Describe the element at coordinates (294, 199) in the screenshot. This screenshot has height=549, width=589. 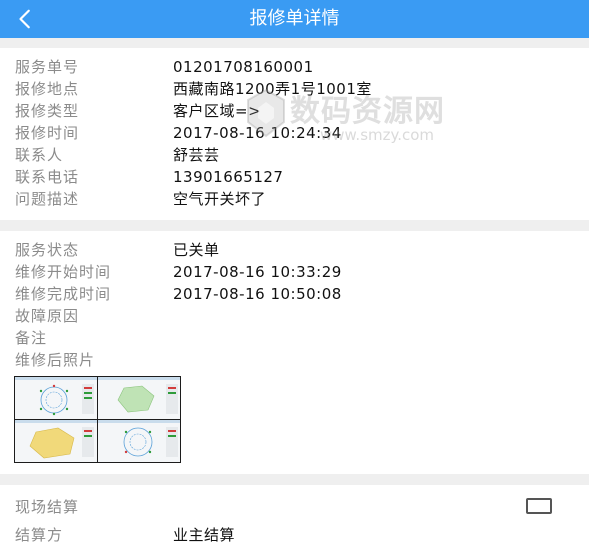
I see `field-description: 问题描述 空气开关坏了` at that location.